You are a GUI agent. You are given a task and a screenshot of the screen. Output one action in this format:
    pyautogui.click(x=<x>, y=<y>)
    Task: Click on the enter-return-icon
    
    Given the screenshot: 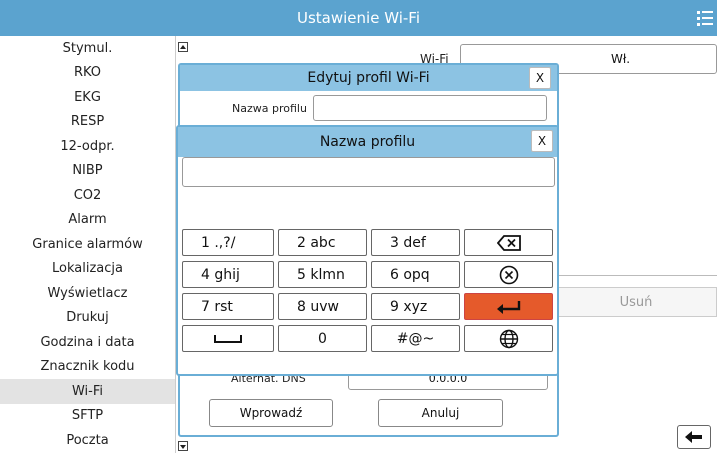 What is the action you would take?
    pyautogui.click(x=508, y=307)
    